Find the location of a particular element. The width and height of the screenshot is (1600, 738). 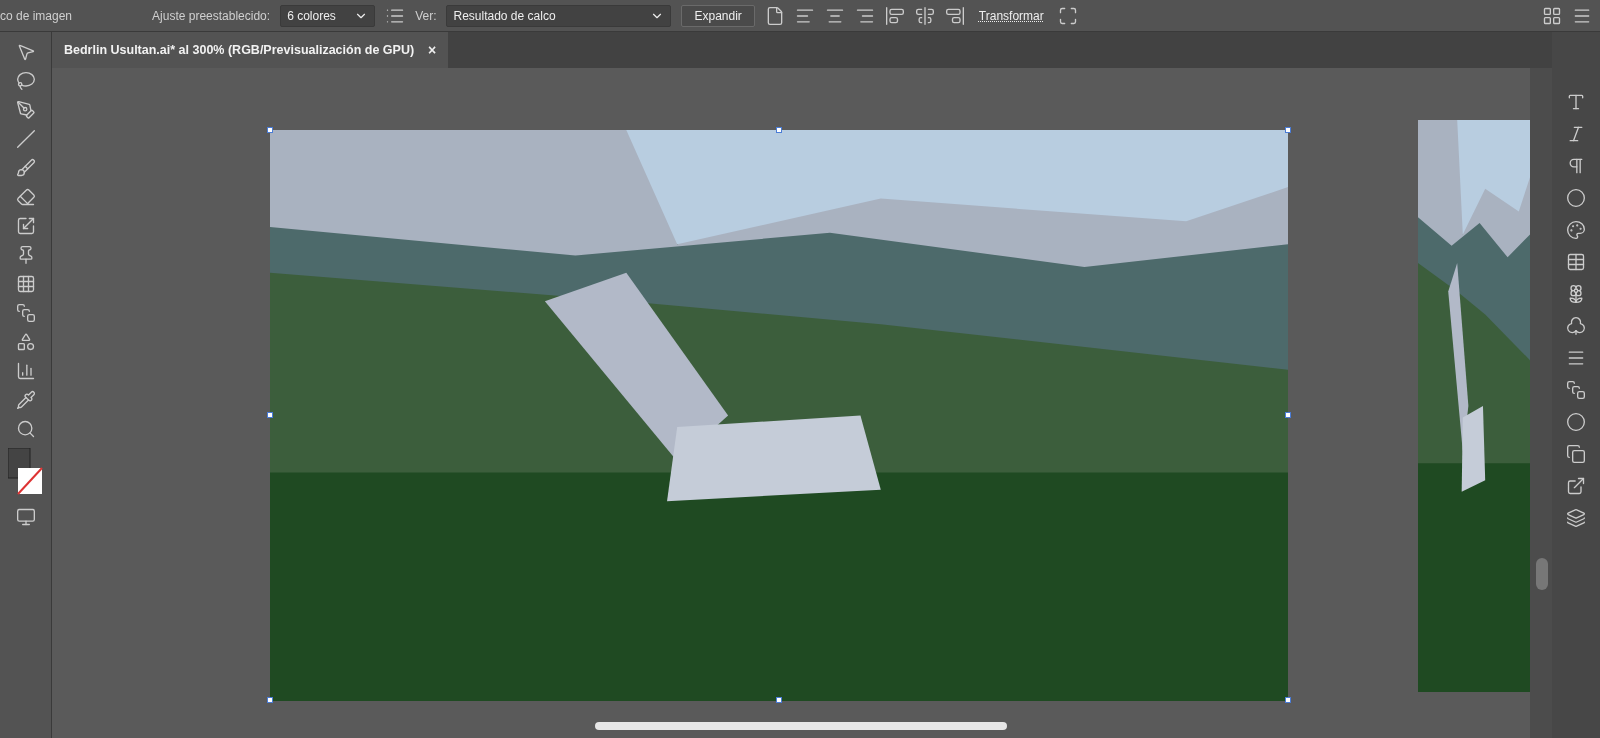

preset-label: Ajuste preestablecido: is located at coordinates (211, 15).